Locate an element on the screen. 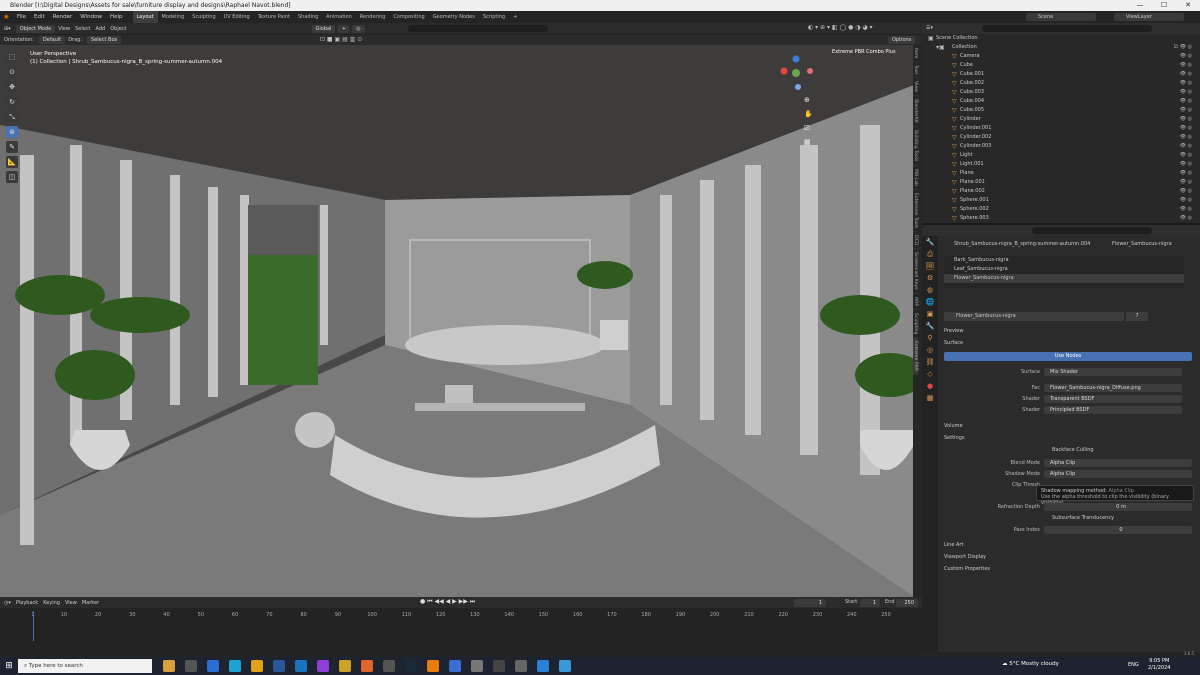 The width and height of the screenshot is (1200, 675). mail-icon is located at coordinates (213, 666).